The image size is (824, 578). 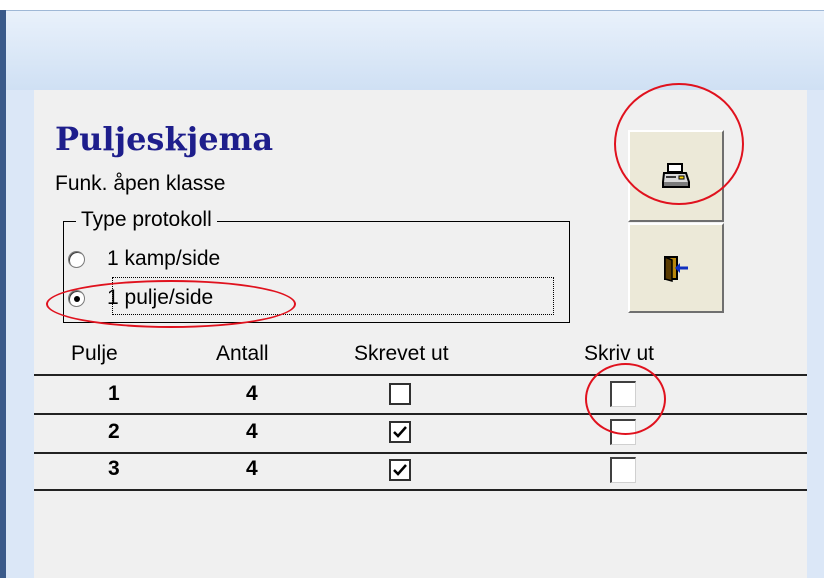 I want to click on top-strip, so click(x=412, y=5).